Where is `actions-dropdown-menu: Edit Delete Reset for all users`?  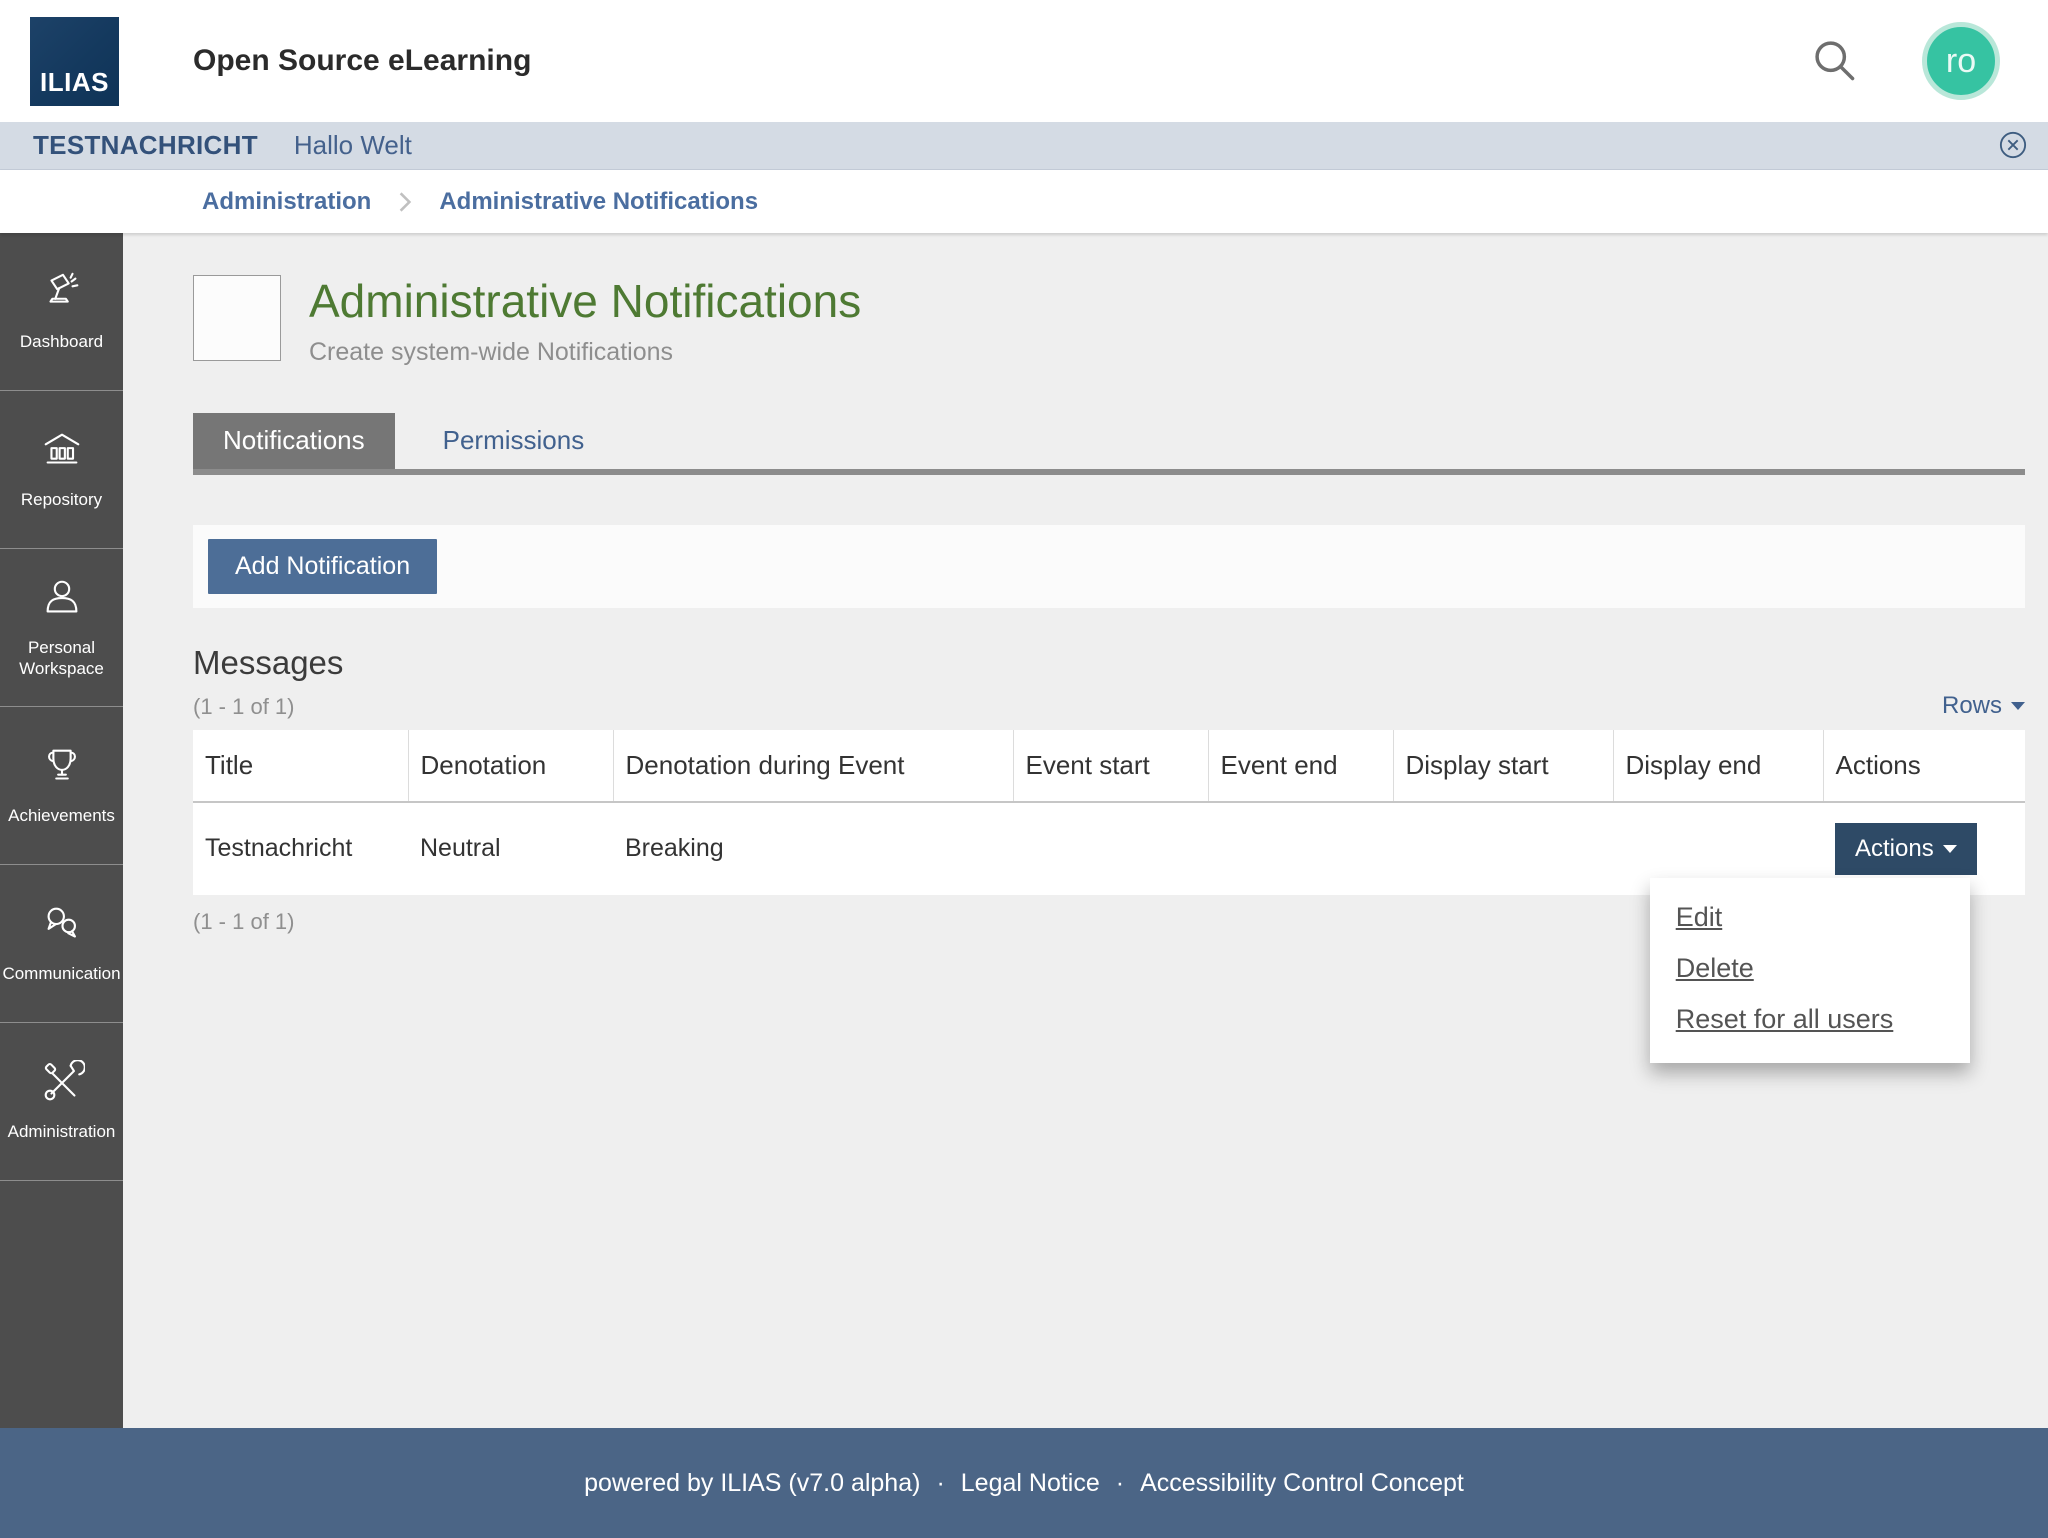 actions-dropdown-menu: Edit Delete Reset for all users is located at coordinates (1809, 970).